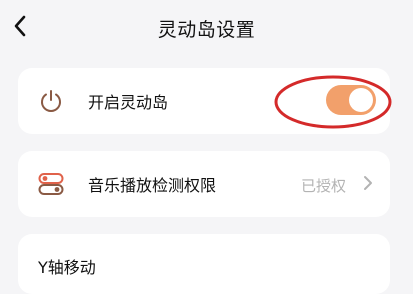  What do you see at coordinates (51, 184) in the screenshot?
I see `toggle-switches-icon` at bounding box center [51, 184].